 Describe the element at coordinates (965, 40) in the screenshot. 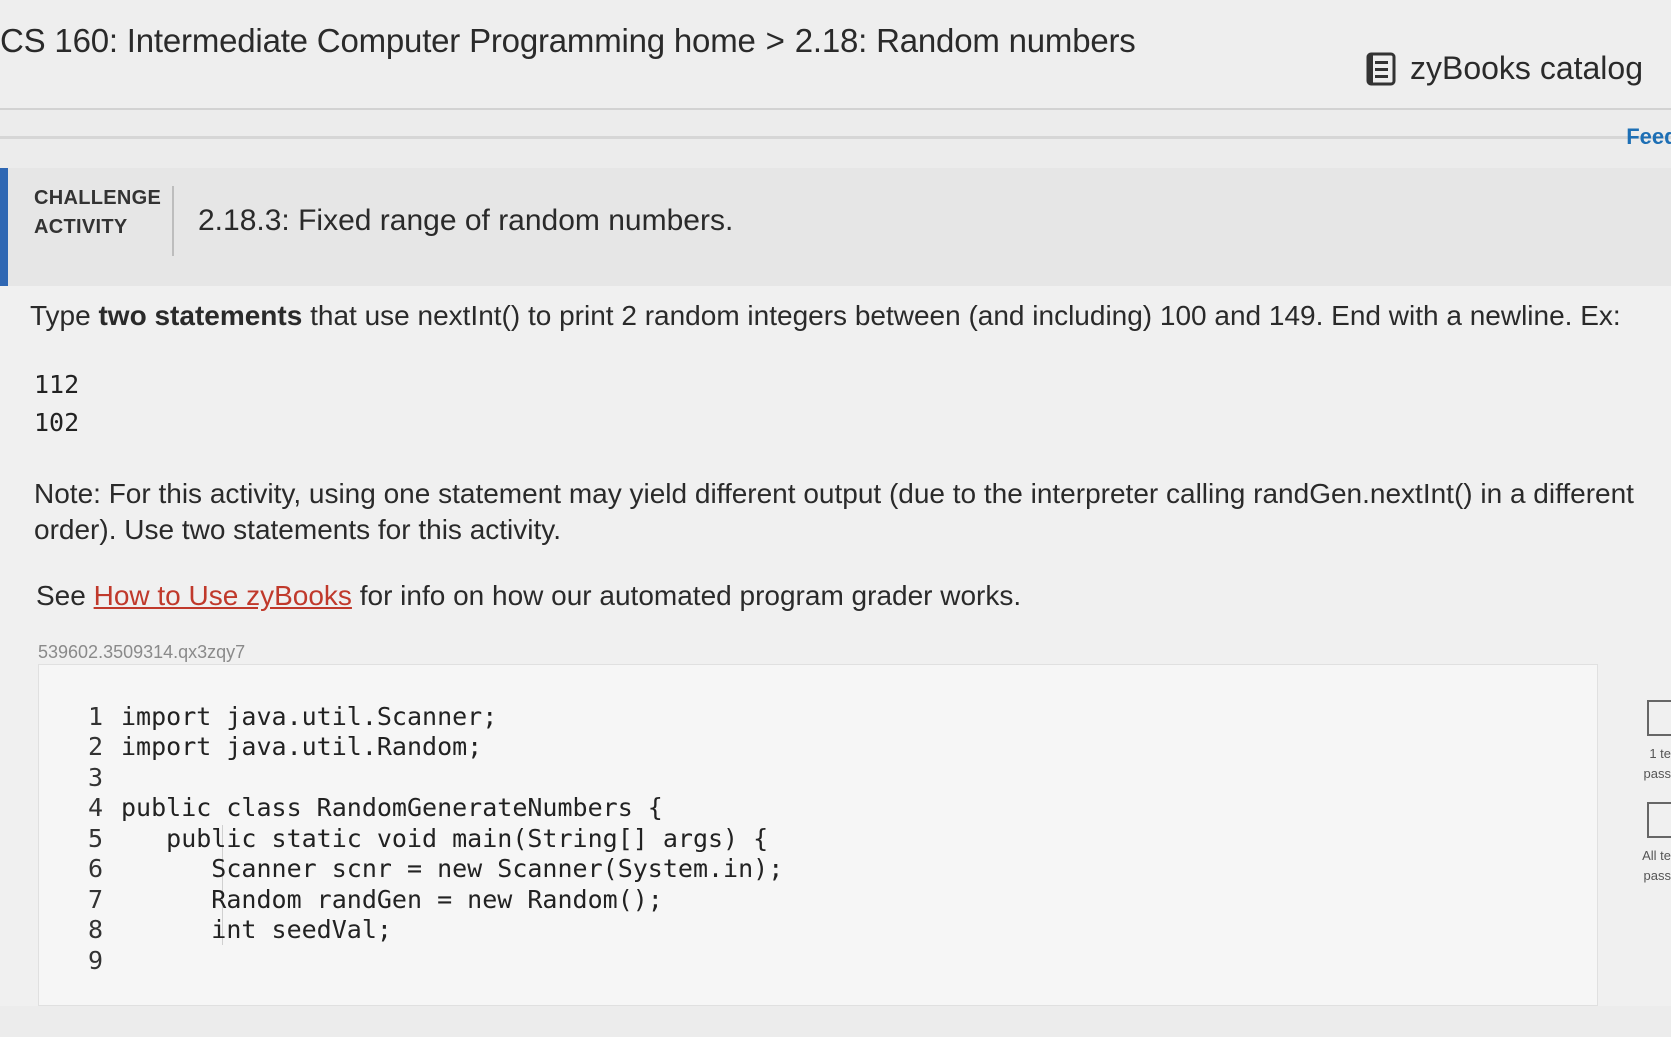

I see `breadcrumb-section: 2.18: Random numbers` at that location.